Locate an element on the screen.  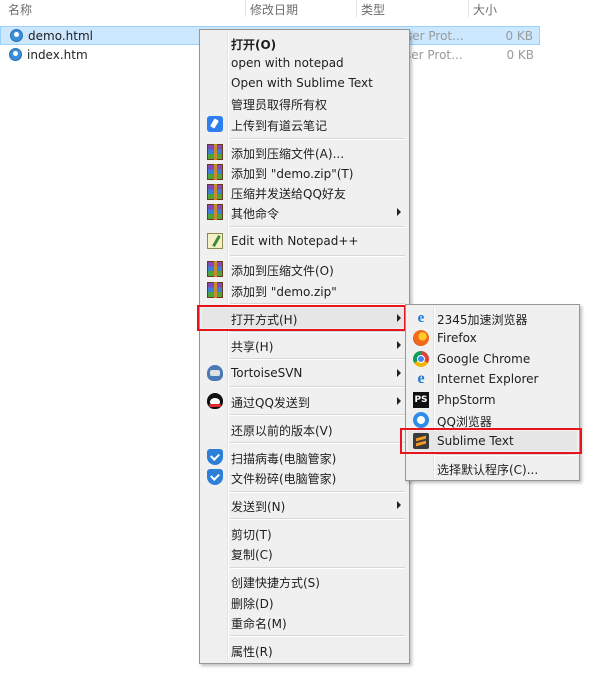
menu-item-send-to: 发送到(N) is located at coordinates (304, 505).